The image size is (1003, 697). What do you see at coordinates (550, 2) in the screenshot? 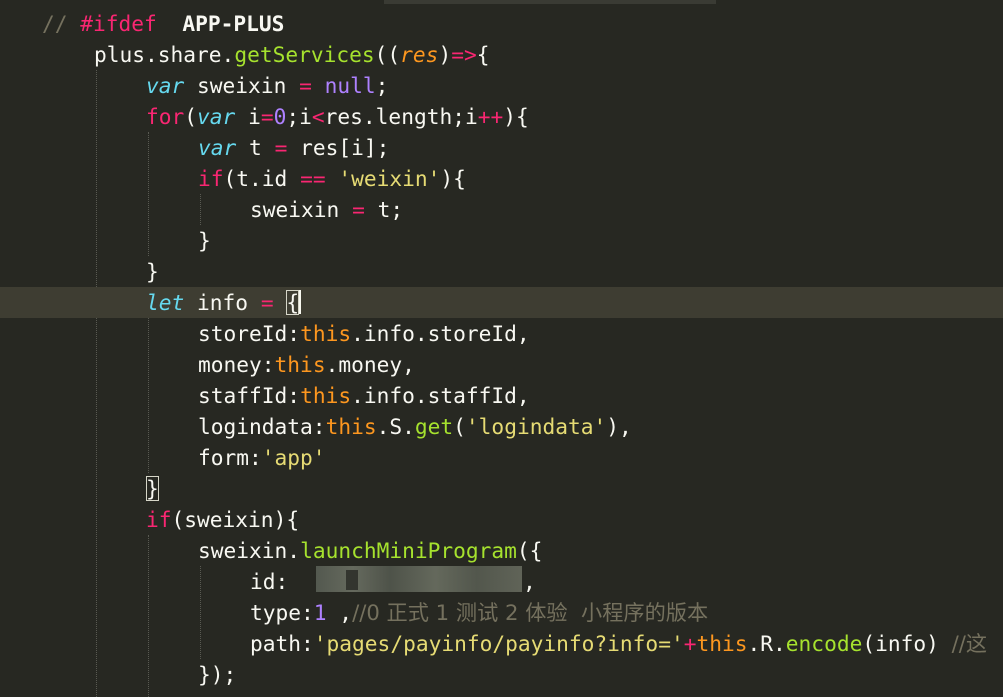
I see `tab-strip-edge` at bounding box center [550, 2].